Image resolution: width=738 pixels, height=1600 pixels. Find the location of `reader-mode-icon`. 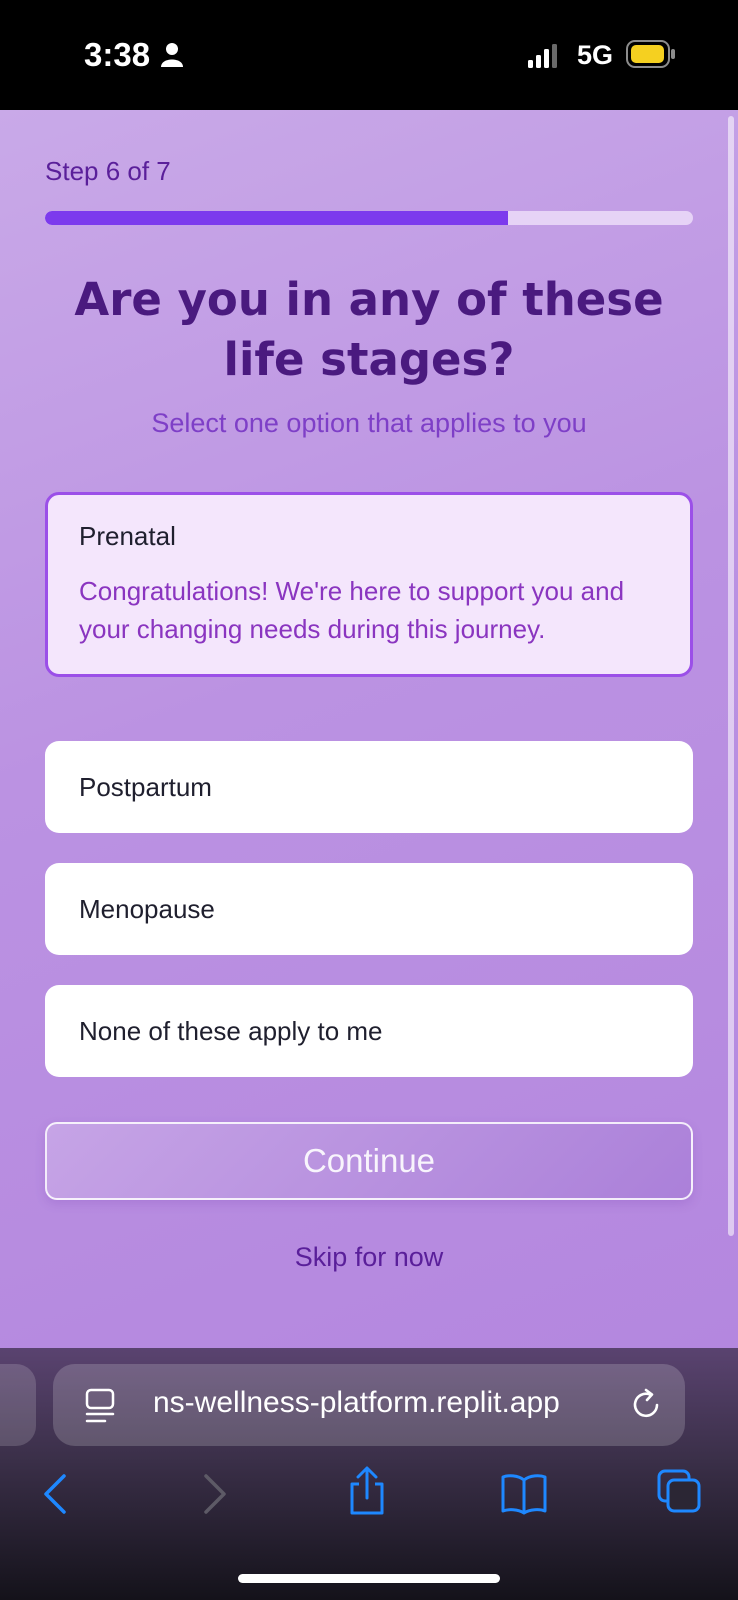

reader-mode-icon is located at coordinates (101, 1408).